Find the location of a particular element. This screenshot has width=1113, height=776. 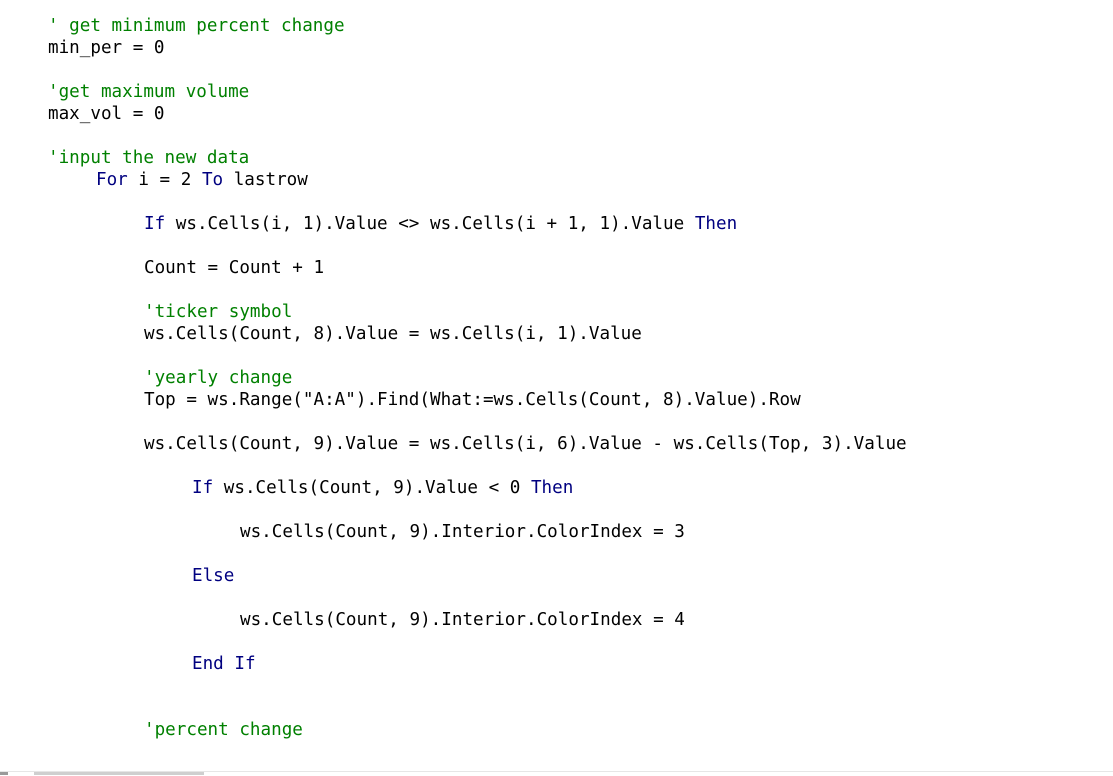

code-line: Else is located at coordinates (213, 576).